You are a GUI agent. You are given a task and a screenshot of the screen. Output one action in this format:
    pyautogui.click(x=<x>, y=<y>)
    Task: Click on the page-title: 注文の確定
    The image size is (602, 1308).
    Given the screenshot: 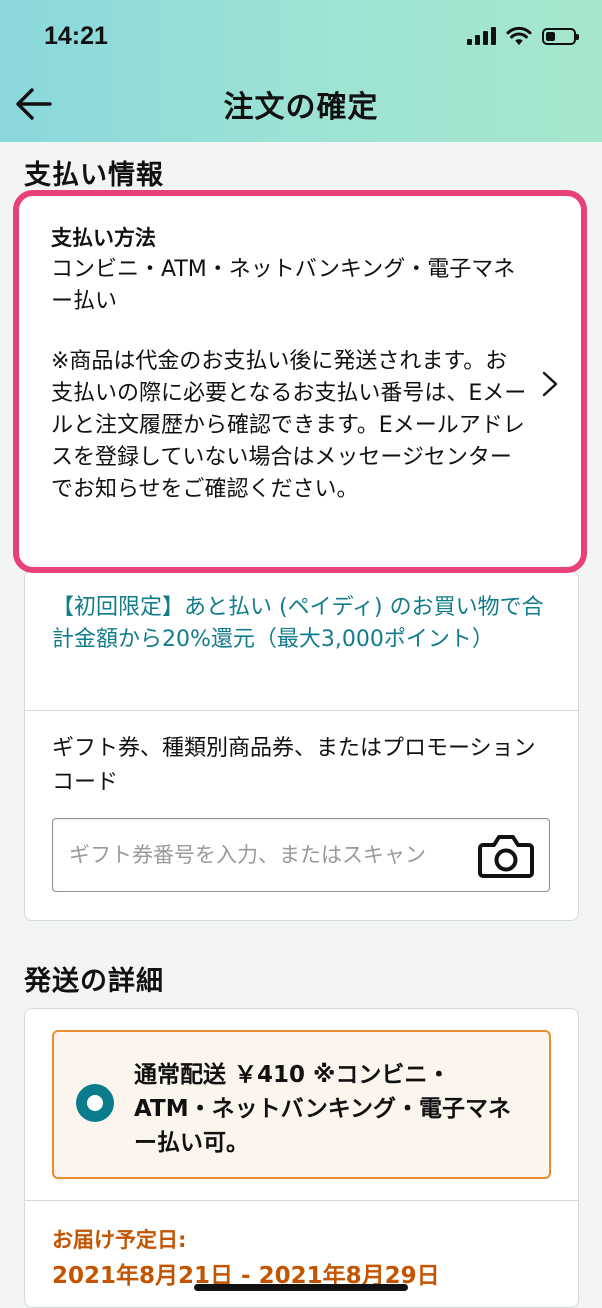 What is the action you would take?
    pyautogui.click(x=301, y=107)
    